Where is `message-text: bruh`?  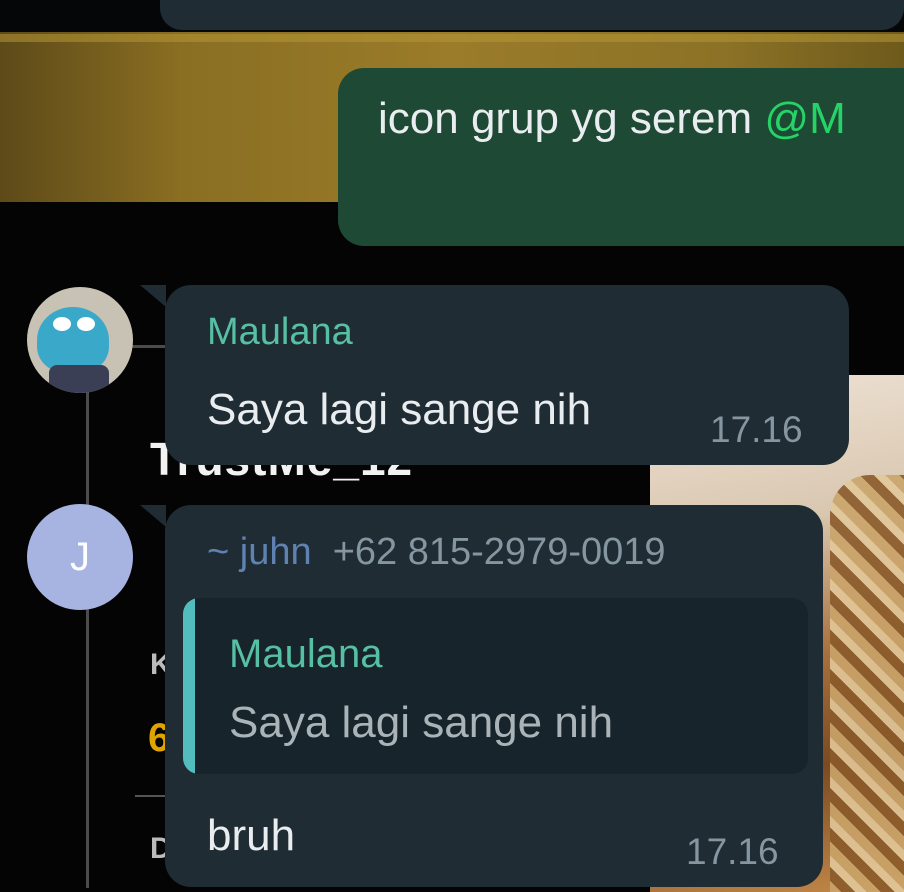
message-text: bruh is located at coordinates (251, 835).